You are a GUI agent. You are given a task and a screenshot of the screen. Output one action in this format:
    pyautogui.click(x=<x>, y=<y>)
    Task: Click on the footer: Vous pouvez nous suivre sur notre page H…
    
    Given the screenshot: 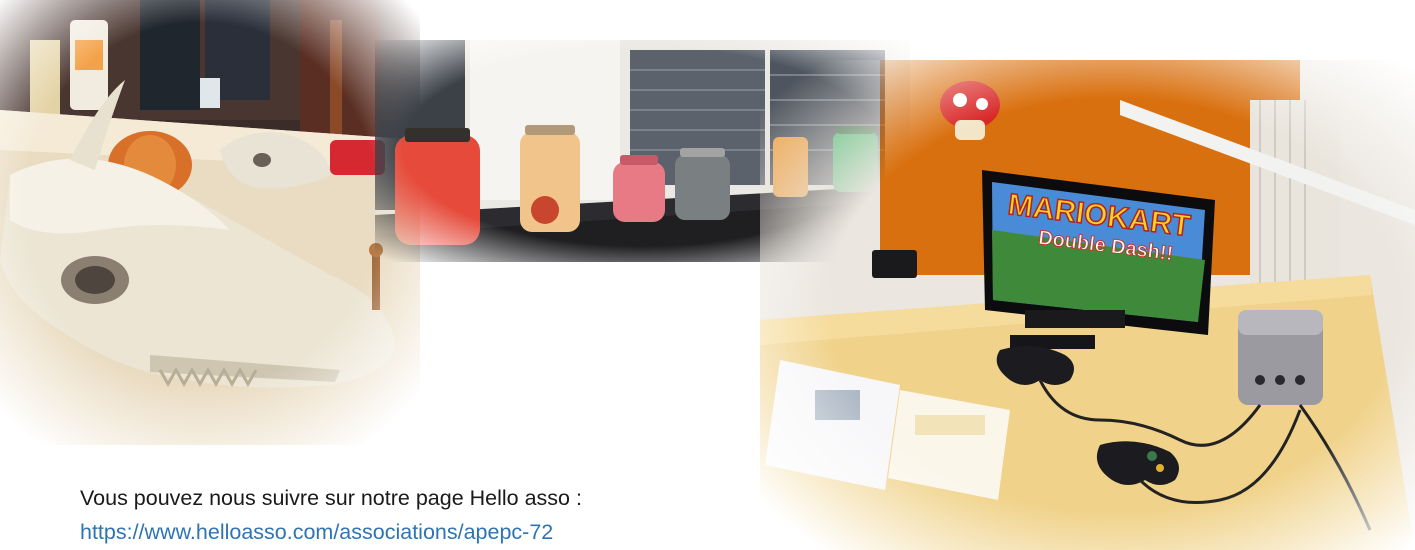 What is the action you would take?
    pyautogui.click(x=331, y=515)
    